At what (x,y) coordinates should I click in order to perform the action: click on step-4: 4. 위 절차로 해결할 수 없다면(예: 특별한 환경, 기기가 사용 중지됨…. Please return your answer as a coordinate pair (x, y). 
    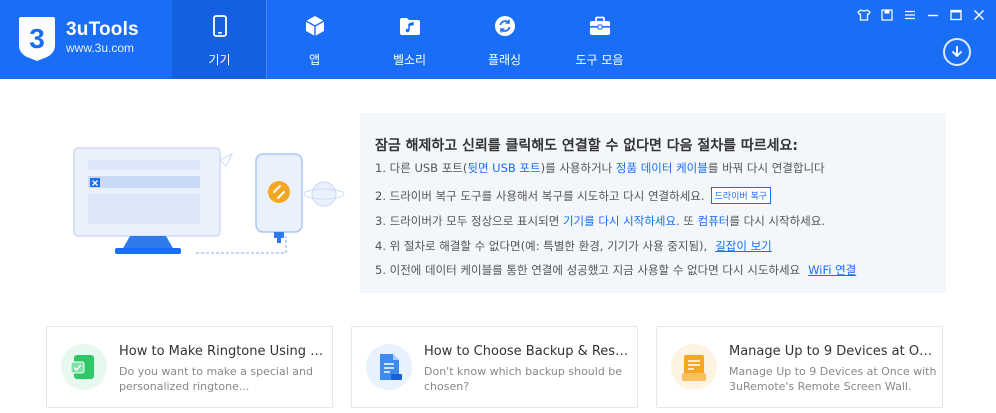
    Looking at the image, I should click on (573, 246).